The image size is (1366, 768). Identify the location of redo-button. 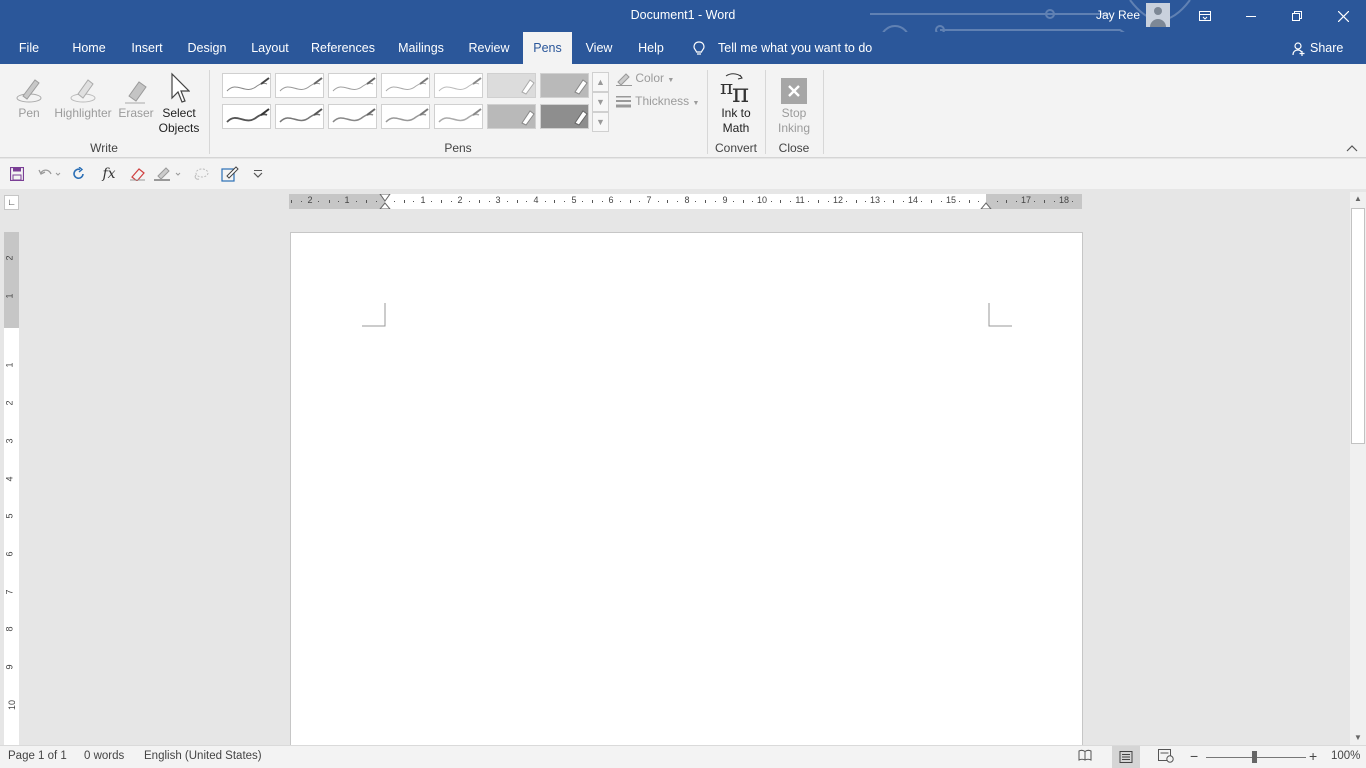
(79, 174).